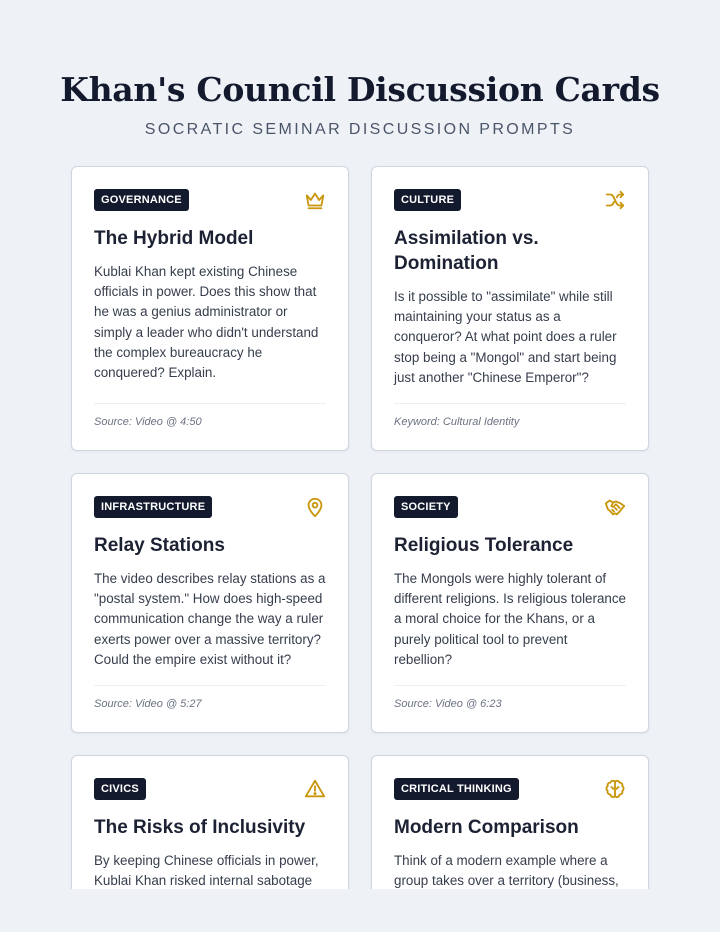 This screenshot has height=932, width=720. I want to click on category-tag: SOCIETY, so click(426, 507).